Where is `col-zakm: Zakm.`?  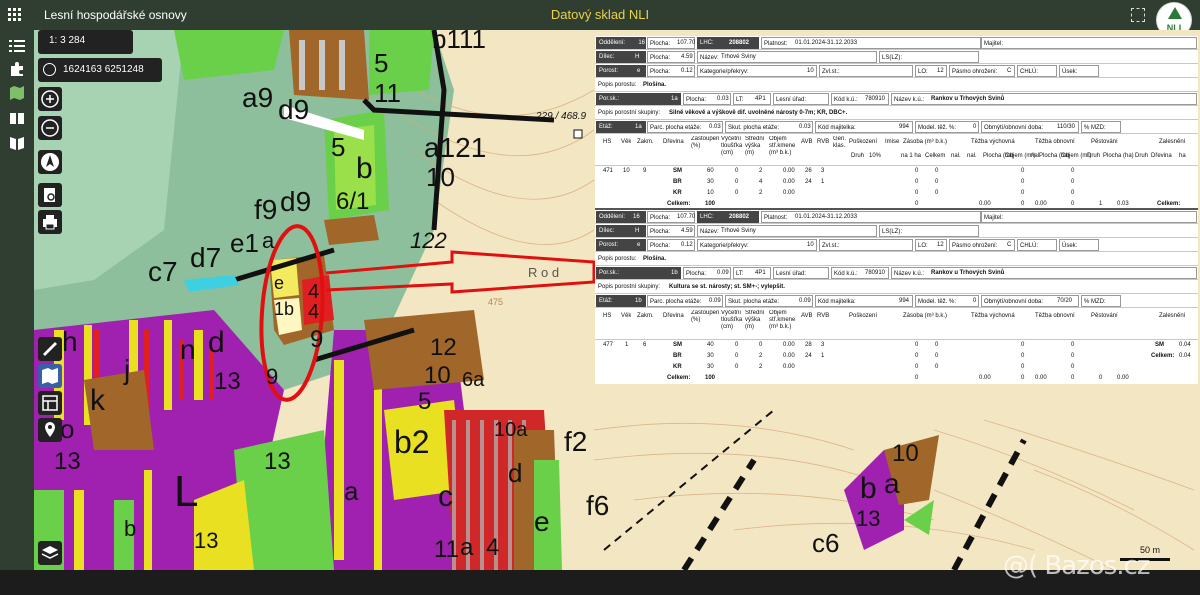
col-zakm: Zakm. is located at coordinates (645, 142).